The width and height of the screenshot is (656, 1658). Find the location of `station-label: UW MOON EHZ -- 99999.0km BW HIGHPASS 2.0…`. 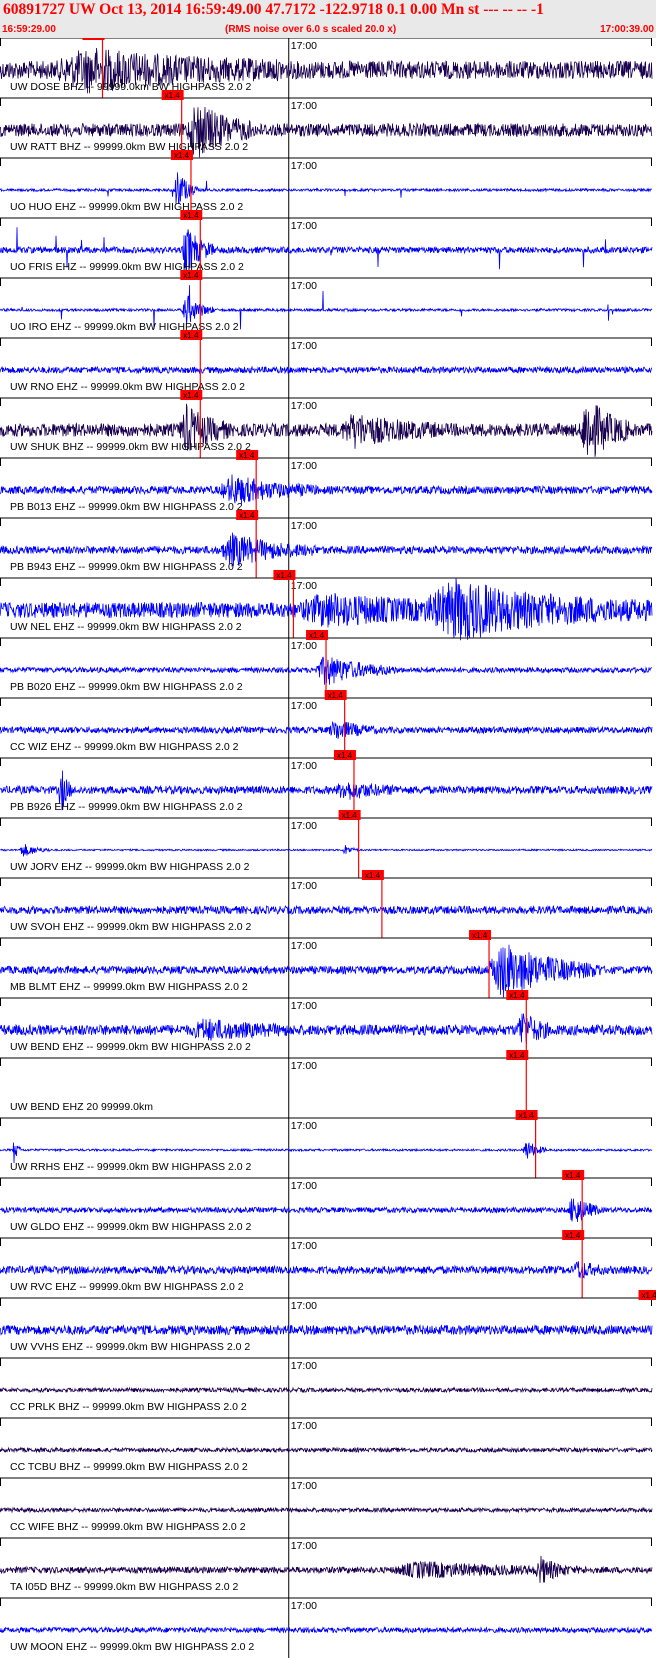

station-label: UW MOON EHZ -- 99999.0km BW HIGHPASS 2.0… is located at coordinates (132, 1647).